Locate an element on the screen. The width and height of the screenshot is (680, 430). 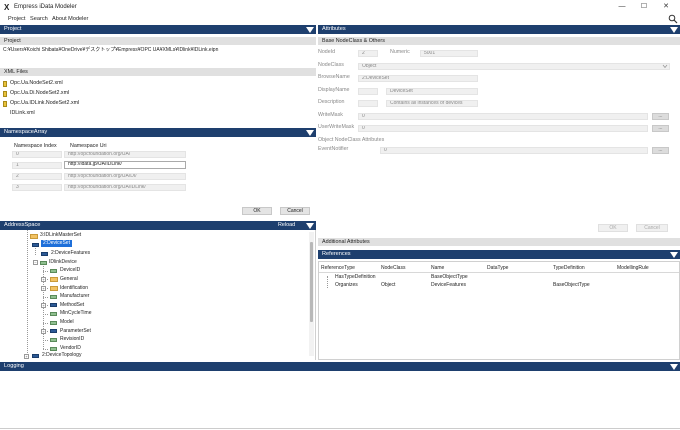
column-modellingrule: ModellingRule is located at coordinates (633, 268).